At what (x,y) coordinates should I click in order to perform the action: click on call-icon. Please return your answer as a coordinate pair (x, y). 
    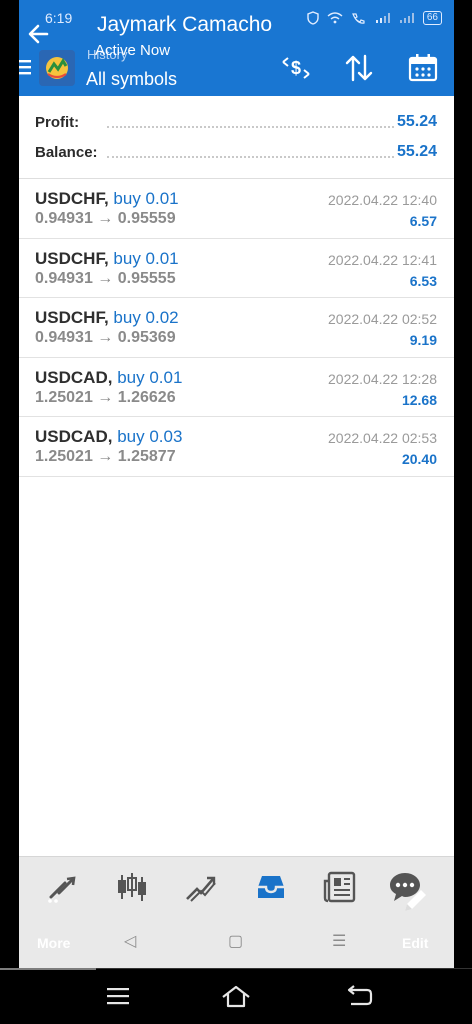
    Looking at the image, I should click on (358, 18).